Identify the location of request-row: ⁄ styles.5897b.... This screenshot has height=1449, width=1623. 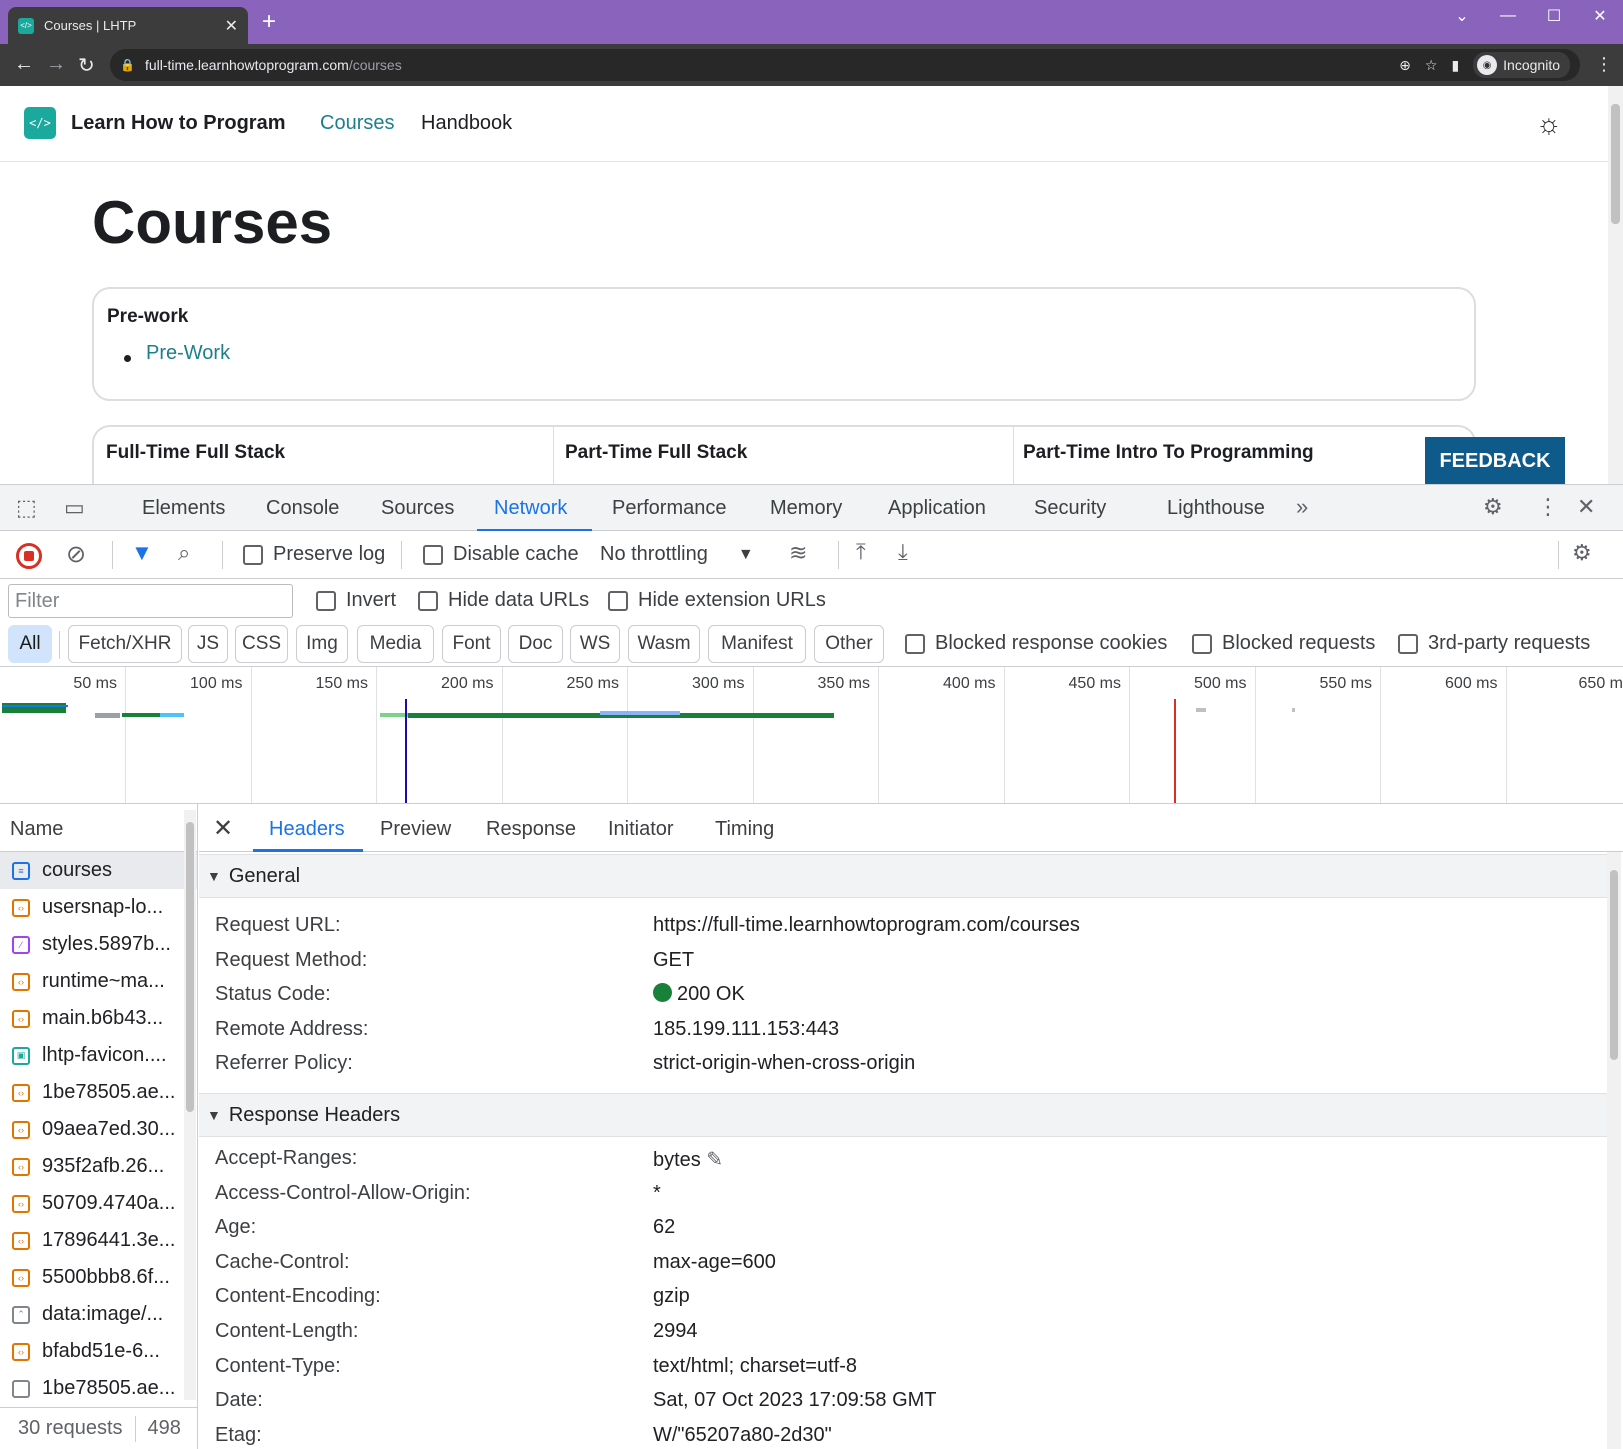
(98, 944).